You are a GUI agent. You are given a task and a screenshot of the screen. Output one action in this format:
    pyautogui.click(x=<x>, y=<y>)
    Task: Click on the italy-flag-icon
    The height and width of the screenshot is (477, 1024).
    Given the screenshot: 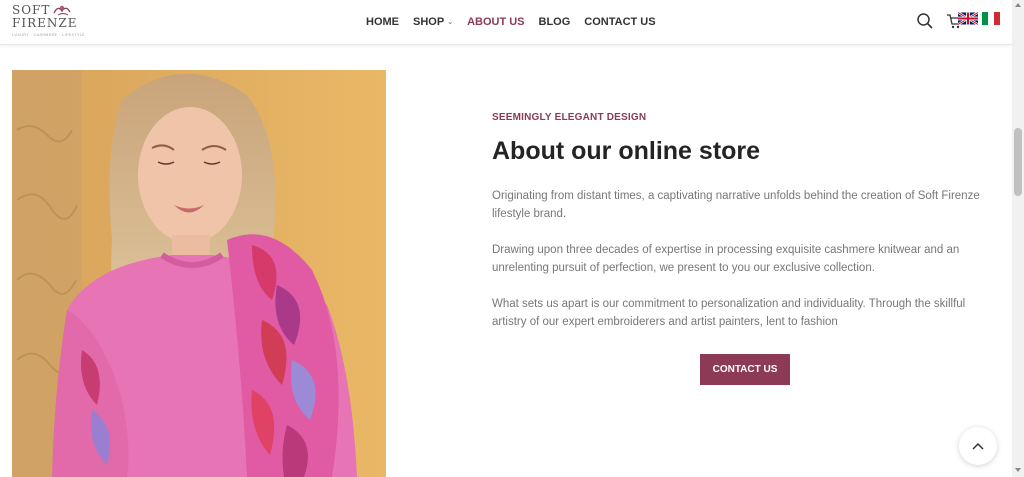 What is the action you would take?
    pyautogui.click(x=991, y=18)
    